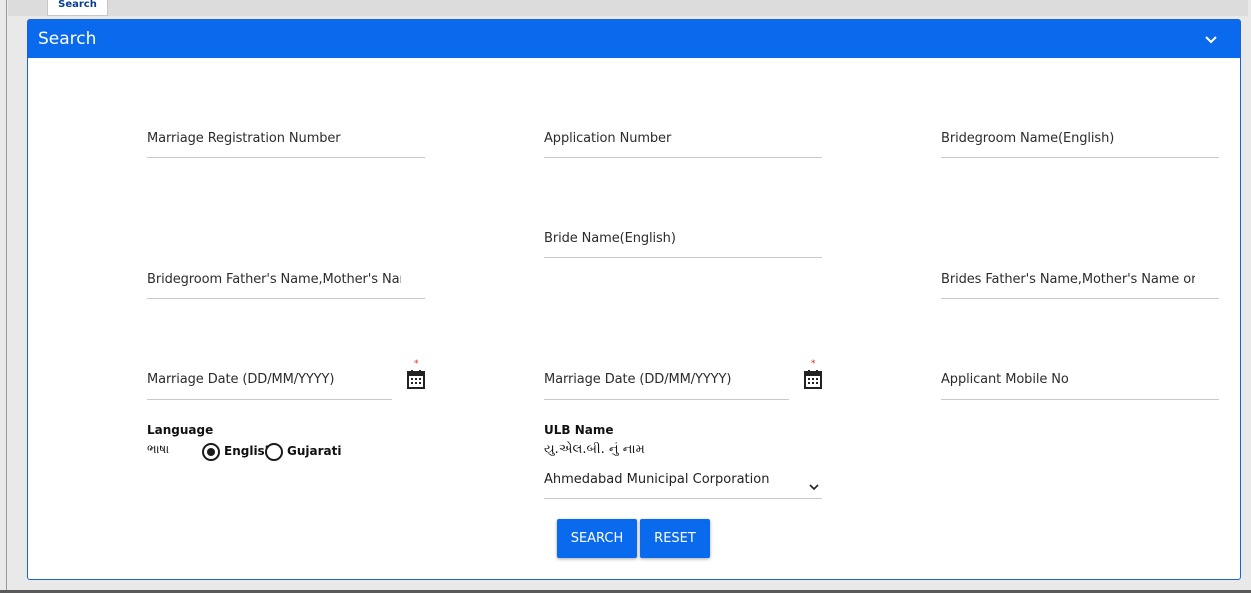 This screenshot has height=593, width=1251. I want to click on panel-header: Search, so click(634, 39).